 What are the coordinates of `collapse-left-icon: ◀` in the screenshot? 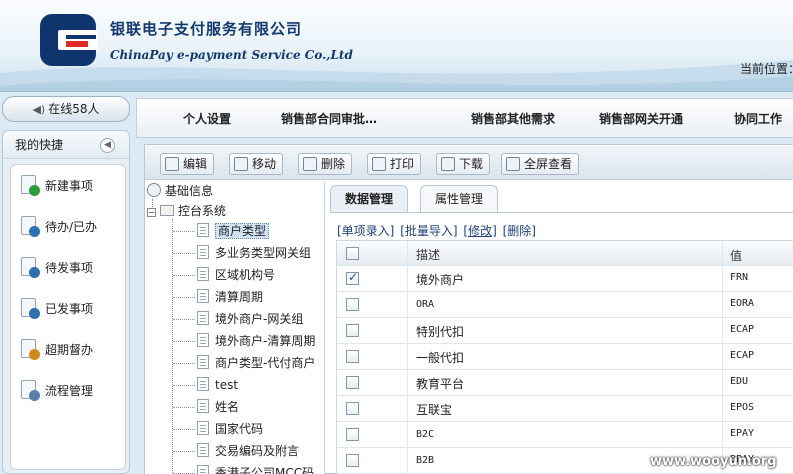 It's located at (107, 145).